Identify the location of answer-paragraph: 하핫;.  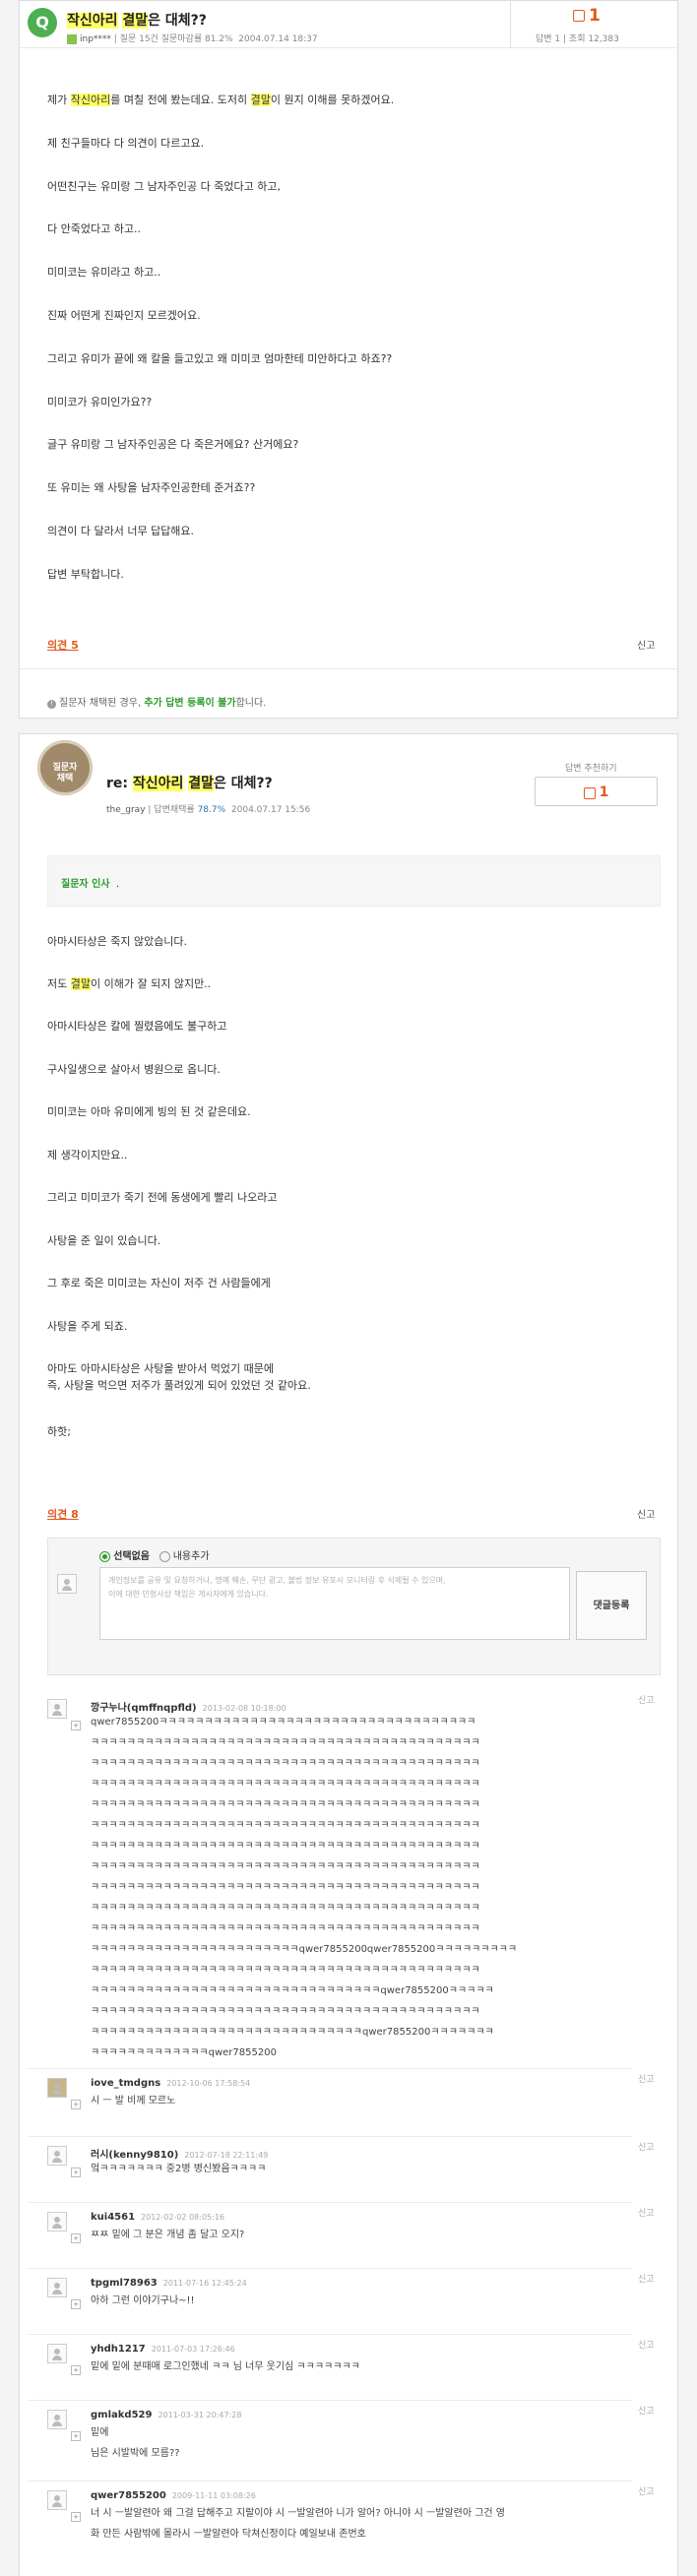
(59, 1431).